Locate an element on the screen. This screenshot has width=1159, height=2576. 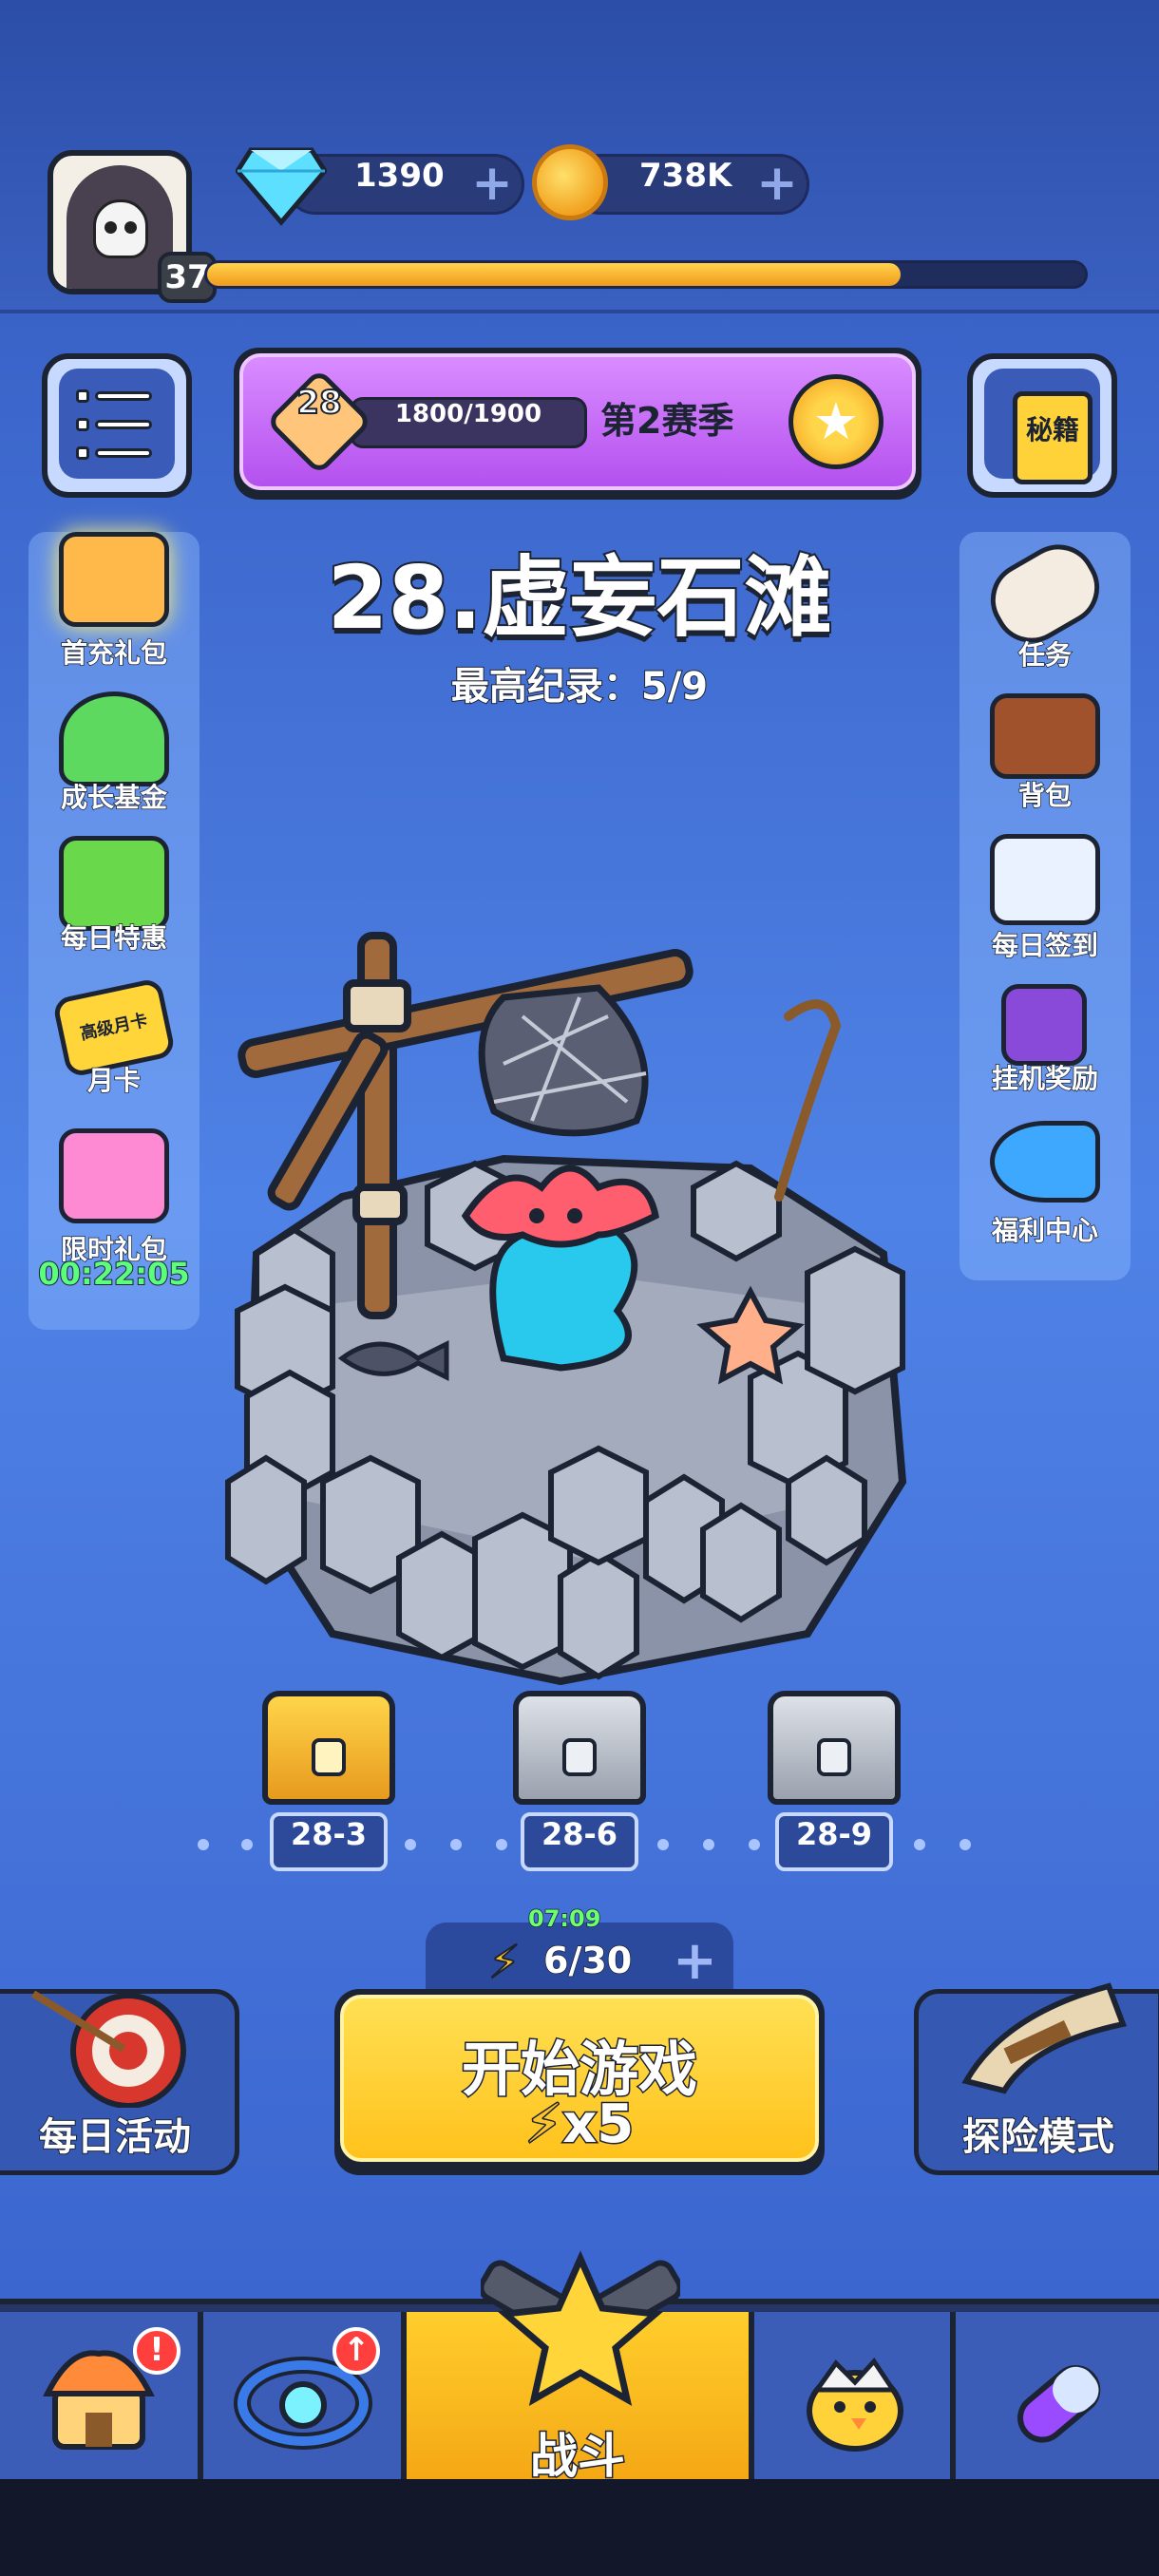
star-badge-icon: ★ is located at coordinates (836, 421).